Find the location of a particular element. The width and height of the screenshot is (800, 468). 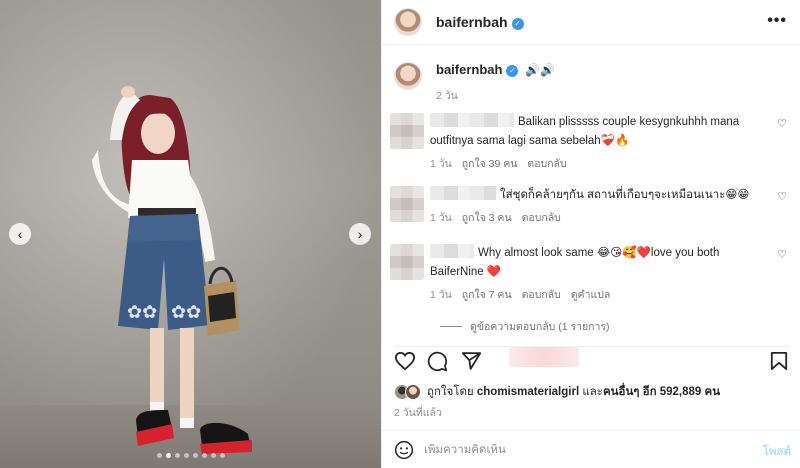

comment-actions: 1 วัน ถูกใจ 3 คน ตอบกลับ is located at coordinates (600, 218).